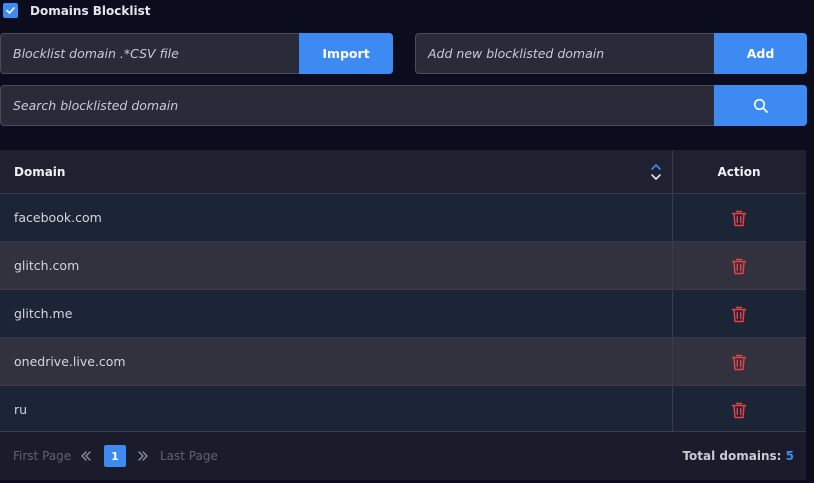 This screenshot has width=814, height=483. I want to click on table-row: onedrive.live.com, so click(403, 362).